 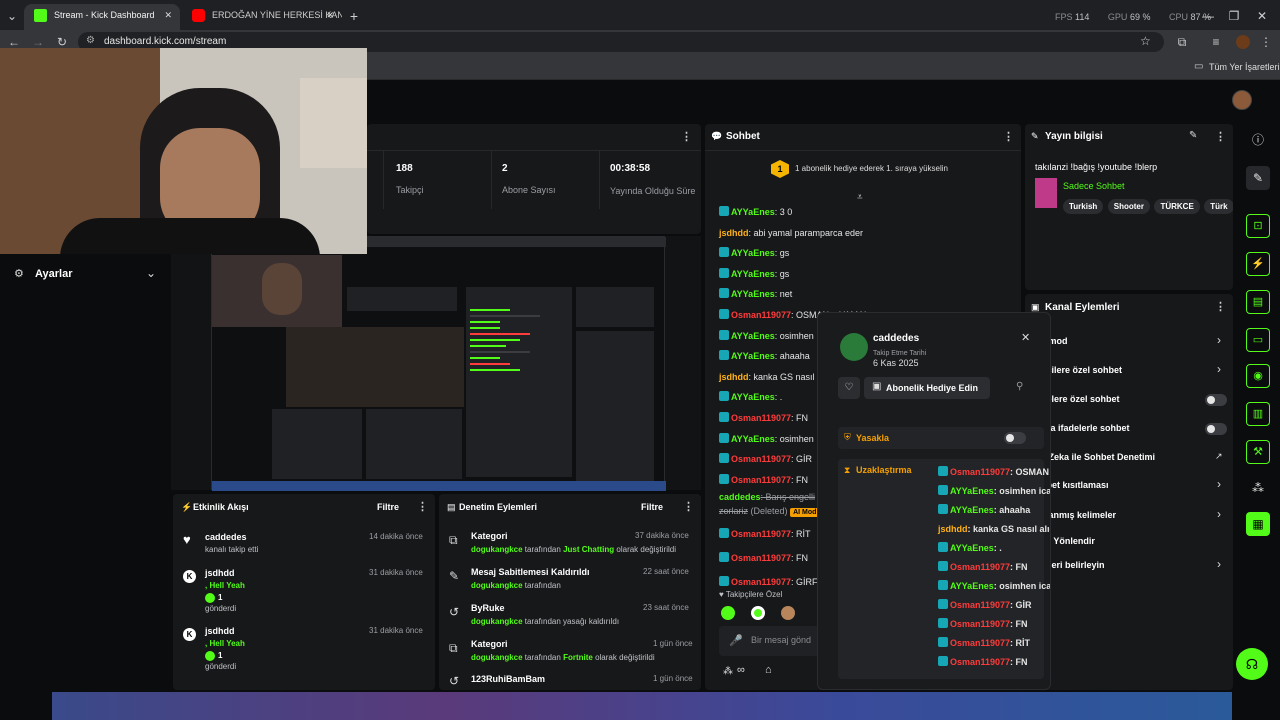 I want to click on stream-info-menu-icon: ⋮, so click(x=1220, y=136).